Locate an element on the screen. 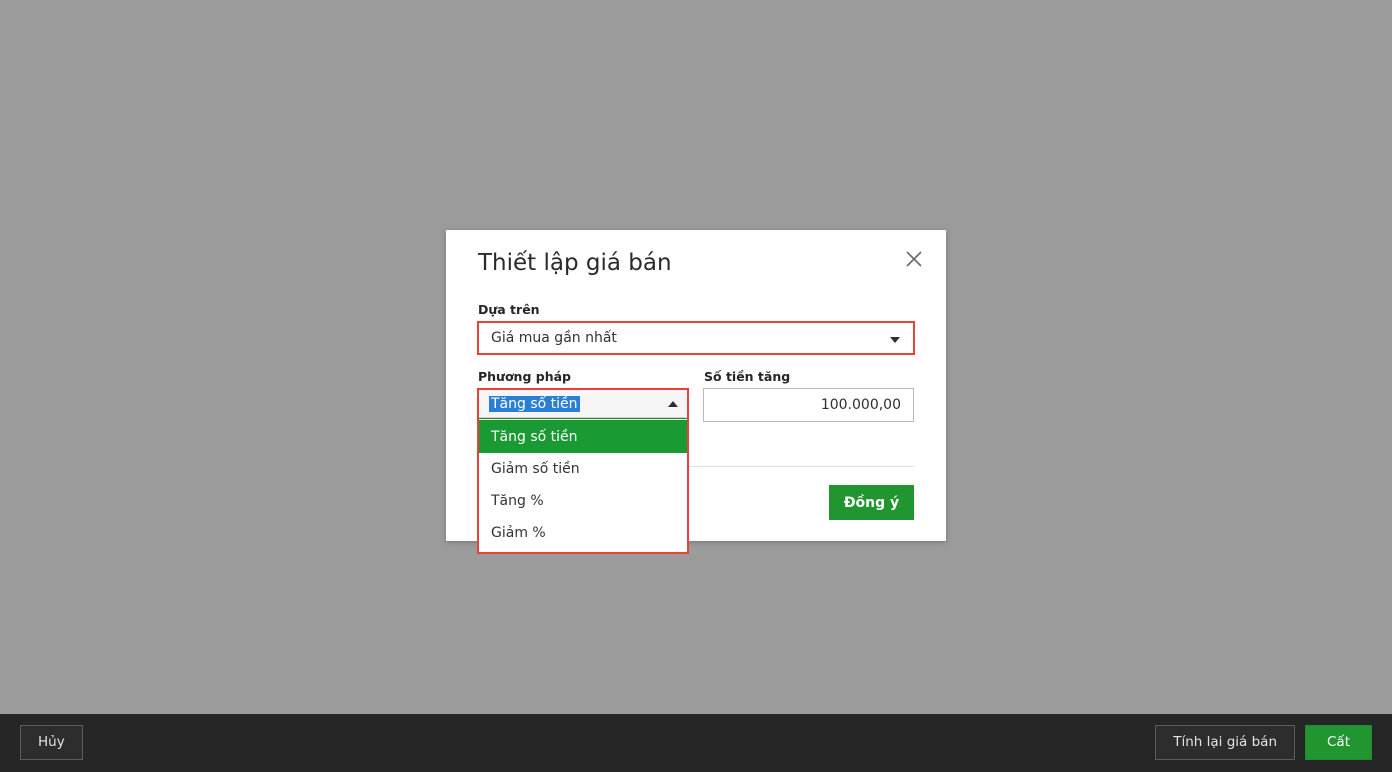 The width and height of the screenshot is (1392, 772). col-ma-hang: MÃ HÀNG is located at coordinates (191, 375).